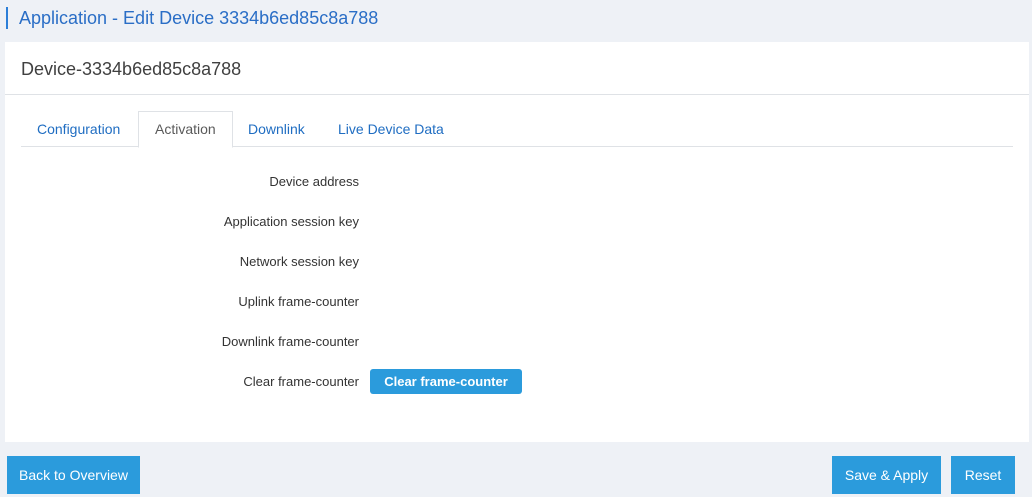 The image size is (1032, 497). Describe the element at coordinates (517, 342) in the screenshot. I see `form-row-downlink-counter: Downlink frame-counter` at that location.